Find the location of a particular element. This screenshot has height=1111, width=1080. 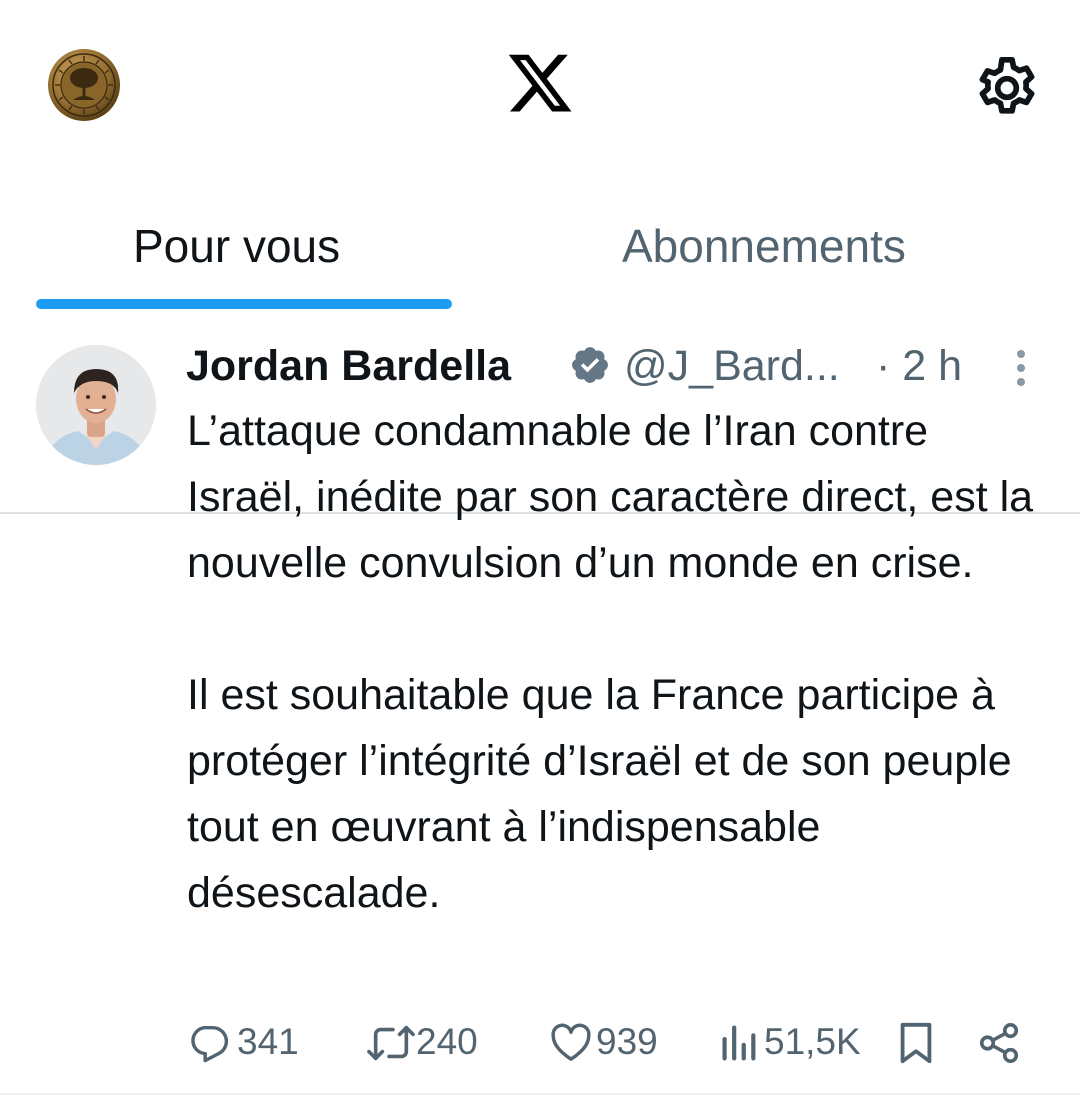

reply-button: 341 is located at coordinates (246, 1042).